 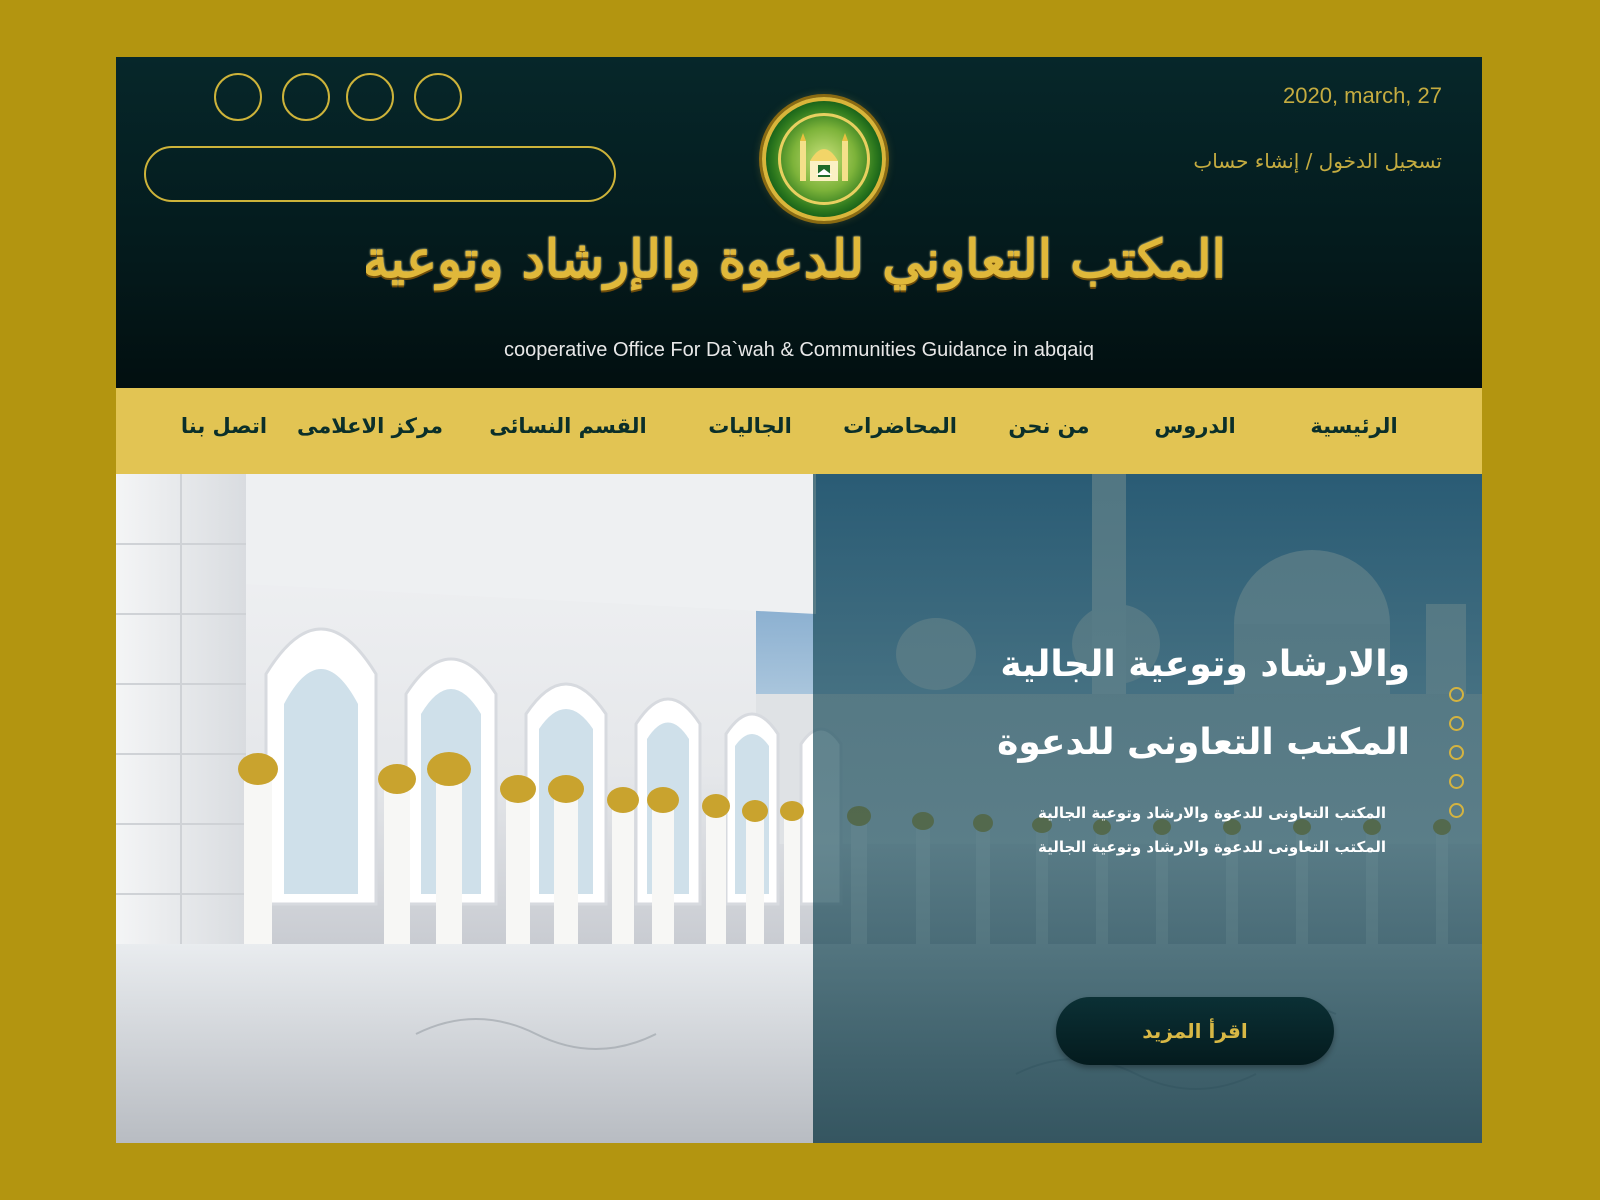 What do you see at coordinates (370, 426) in the screenshot?
I see `nav-item-media-center: مركز الاعلامى` at bounding box center [370, 426].